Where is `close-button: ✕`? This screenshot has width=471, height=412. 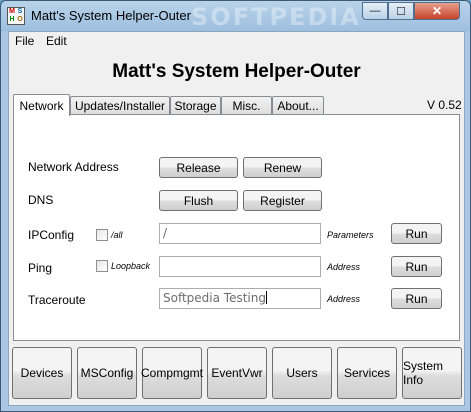 close-button: ✕ is located at coordinates (437, 11).